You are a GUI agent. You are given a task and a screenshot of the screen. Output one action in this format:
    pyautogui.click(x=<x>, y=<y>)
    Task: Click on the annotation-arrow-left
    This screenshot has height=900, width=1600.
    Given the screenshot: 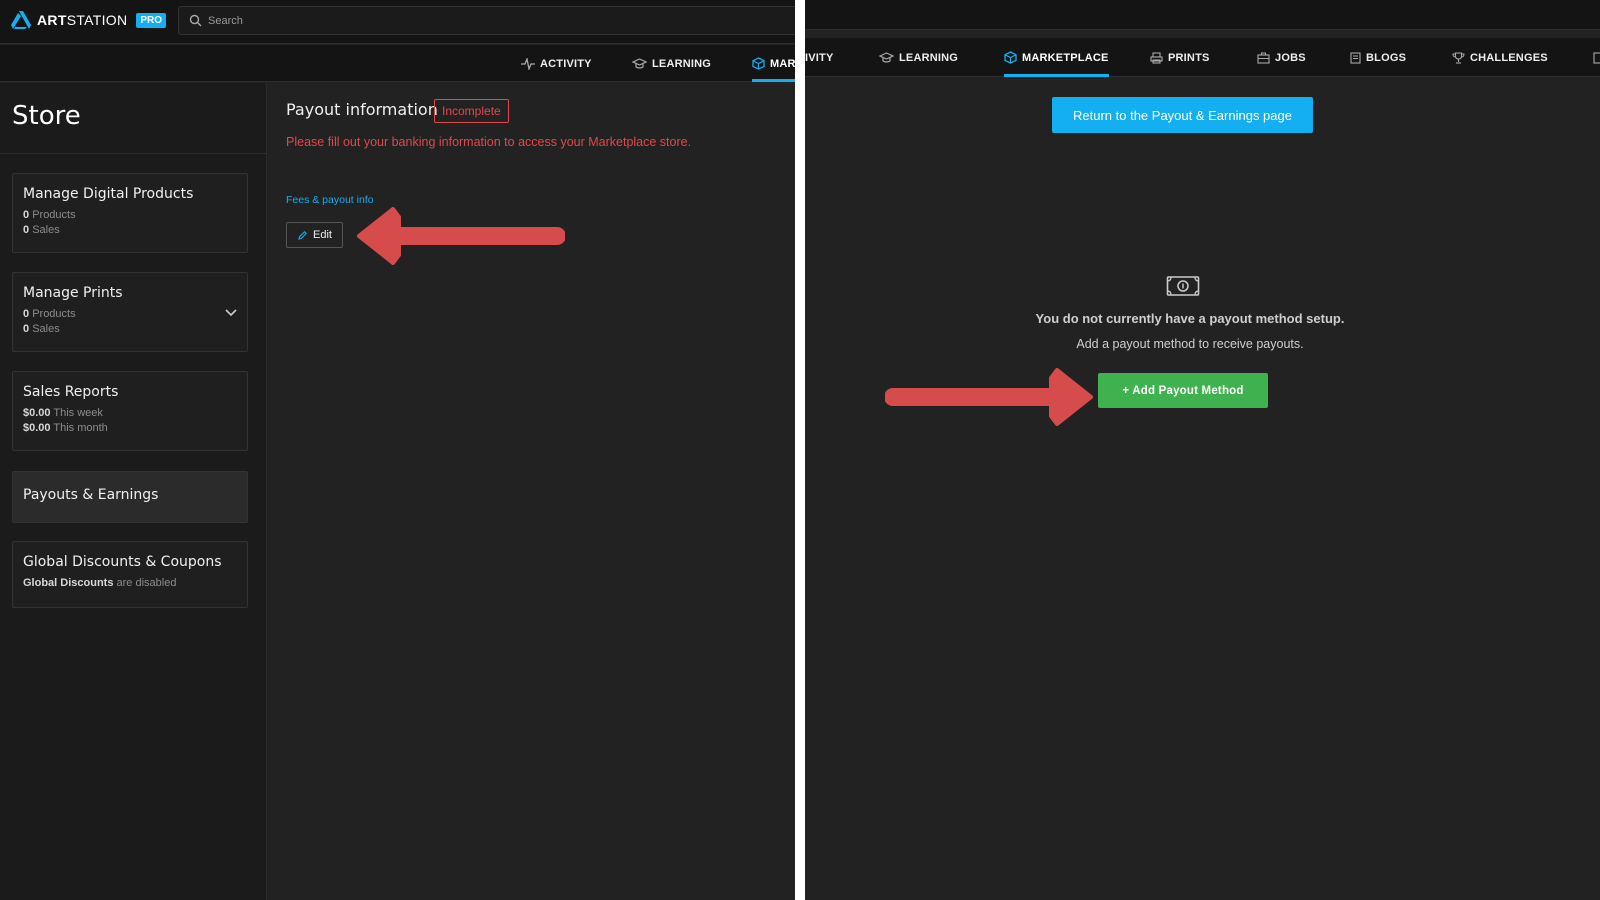 What is the action you would take?
    pyautogui.click(x=461, y=236)
    